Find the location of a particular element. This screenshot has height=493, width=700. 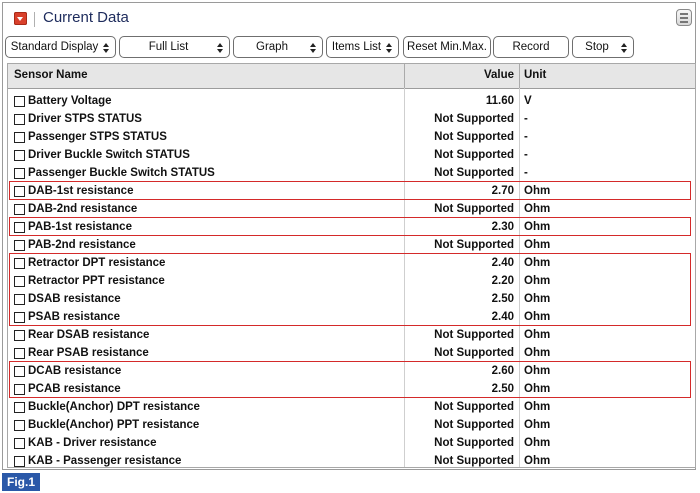

table-header: Sensor Name Value Unit is located at coordinates (351, 76).